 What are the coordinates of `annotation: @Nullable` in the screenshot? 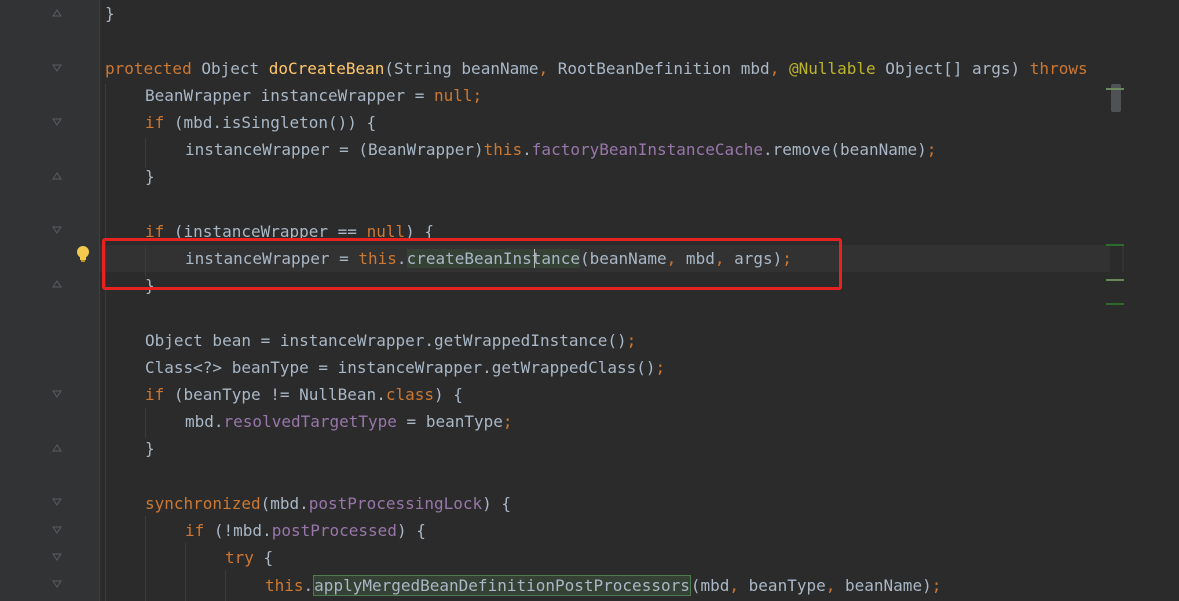 It's located at (832, 68).